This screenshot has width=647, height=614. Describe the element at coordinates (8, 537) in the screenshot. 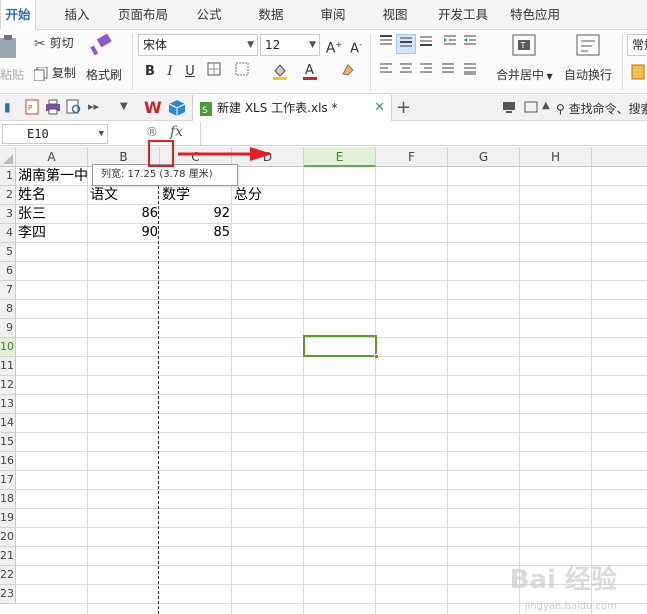

I see `row-header-20: 20` at that location.